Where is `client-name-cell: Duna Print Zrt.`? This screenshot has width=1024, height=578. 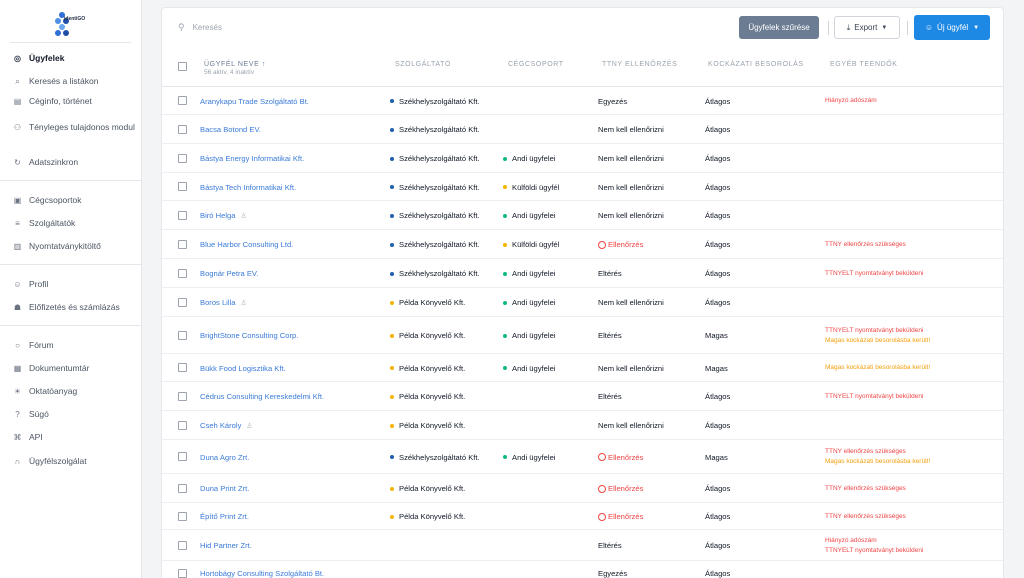 client-name-cell: Duna Print Zrt. is located at coordinates (224, 489).